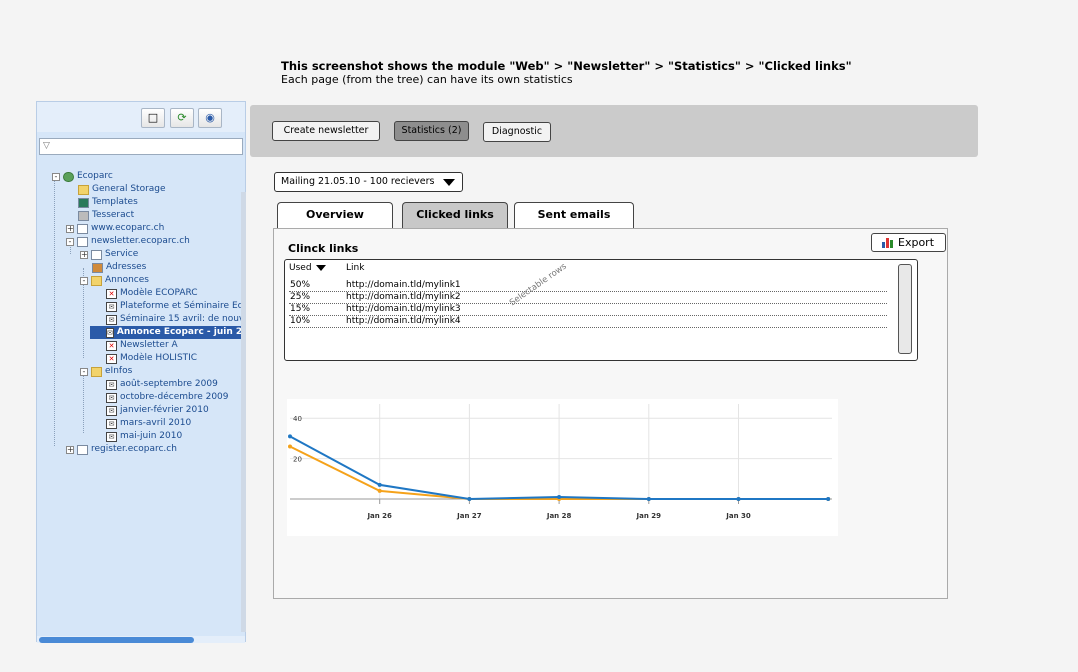  What do you see at coordinates (141, 146) in the screenshot?
I see `tree-filter-input: ▽` at bounding box center [141, 146].